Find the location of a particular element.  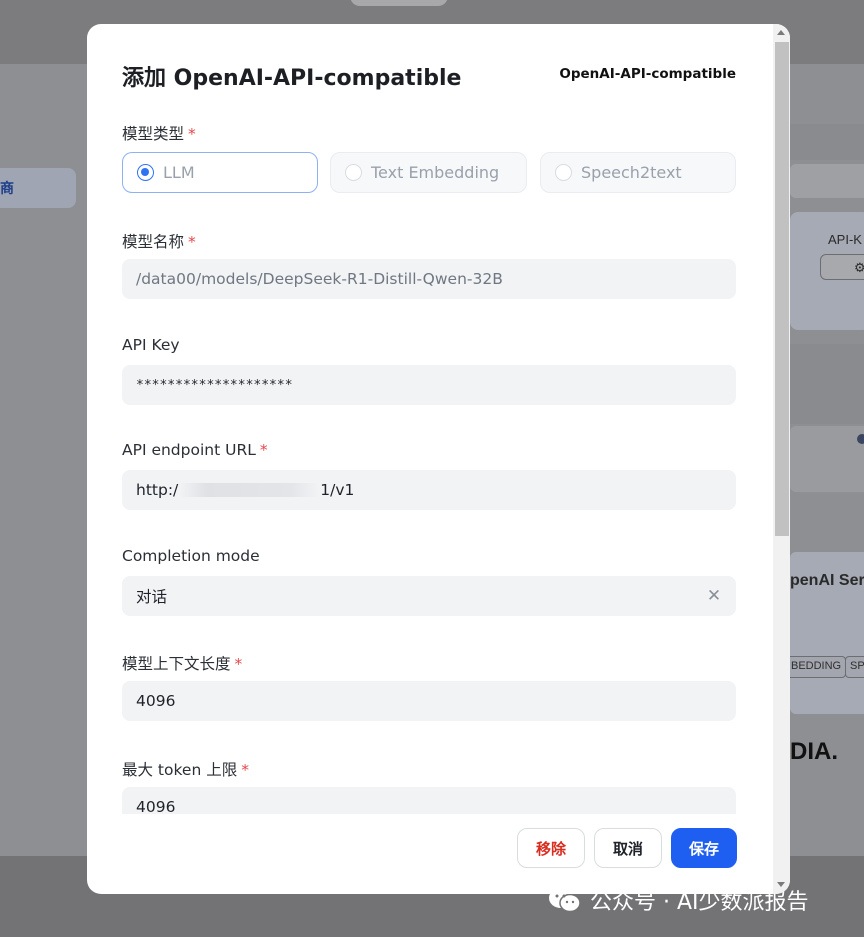

backdrop-chip: BEDDING is located at coordinates (816, 667).